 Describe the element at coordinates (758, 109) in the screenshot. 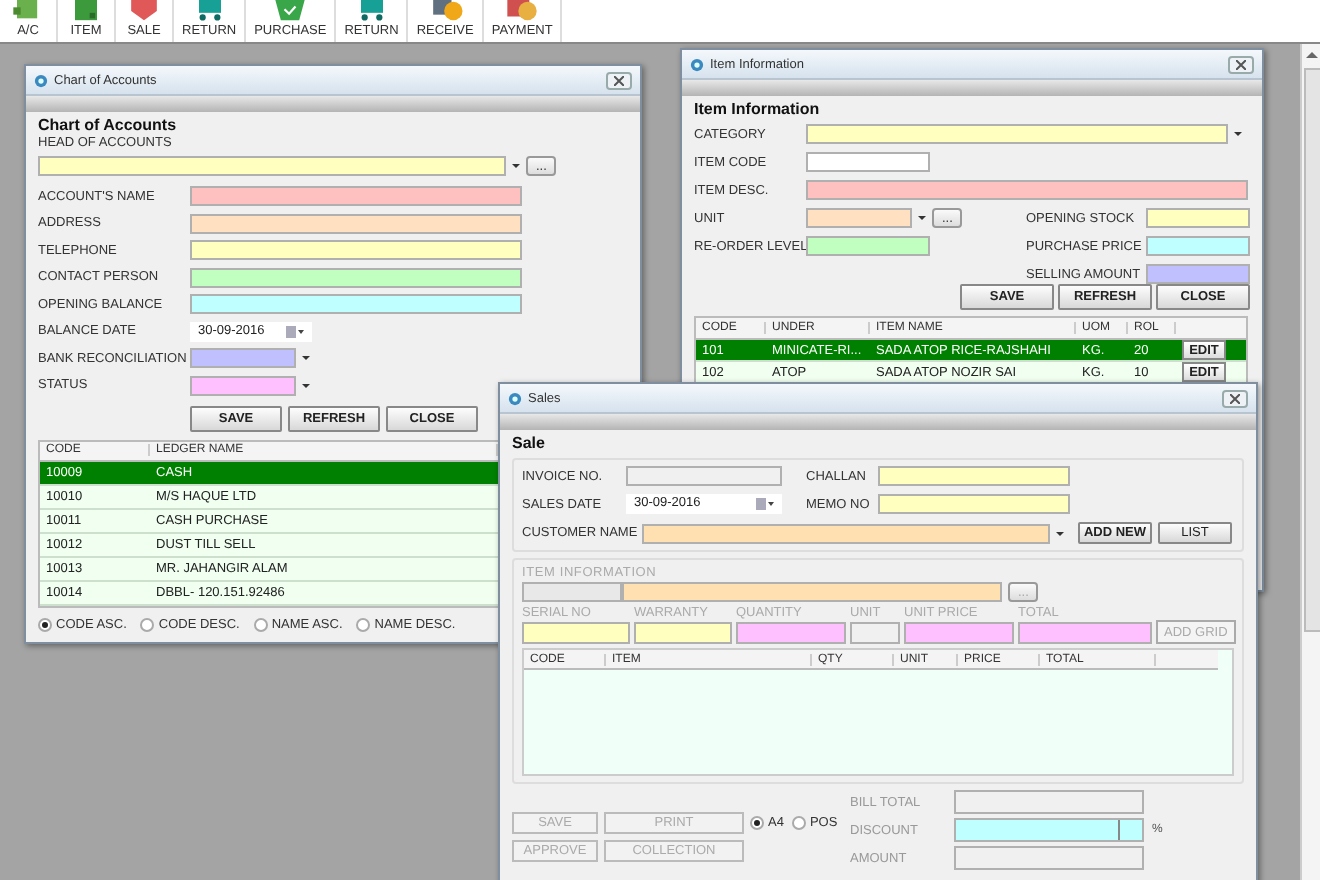

I see `form-heading: Item Information` at that location.